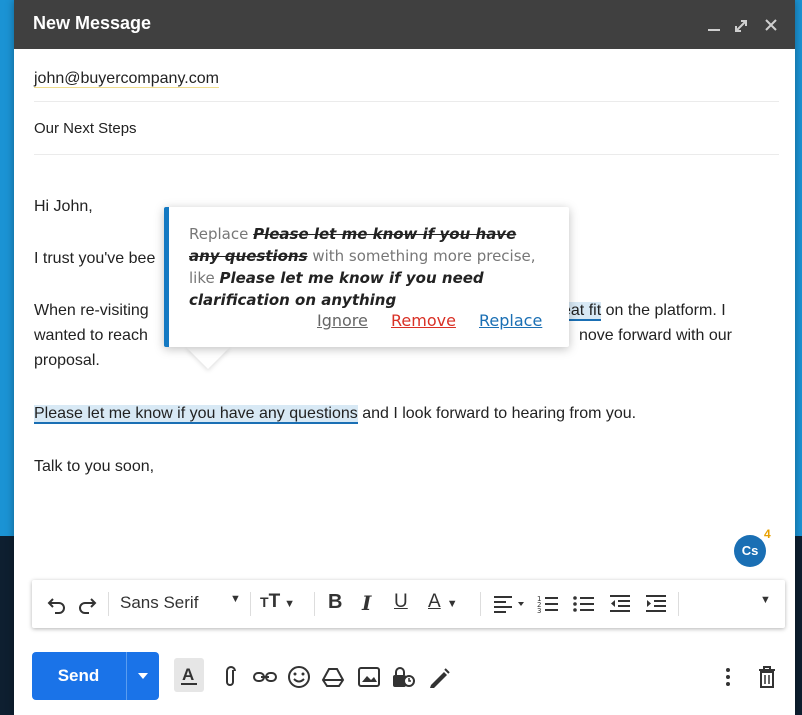 The height and width of the screenshot is (715, 802). I want to click on suggestion-prefix: Replace, so click(221, 234).